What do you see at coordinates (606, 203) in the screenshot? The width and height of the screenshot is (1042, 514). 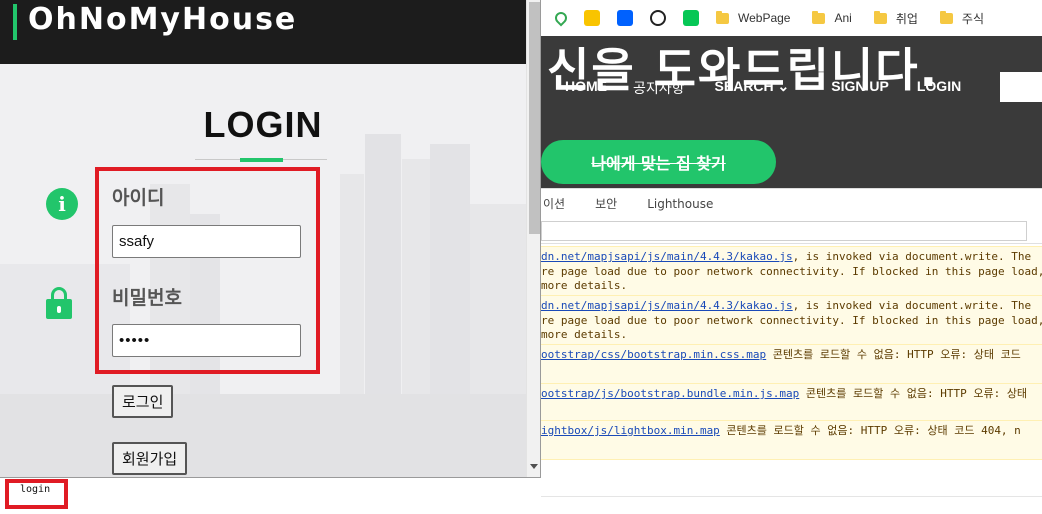 I see `tab-security: 보안` at bounding box center [606, 203].